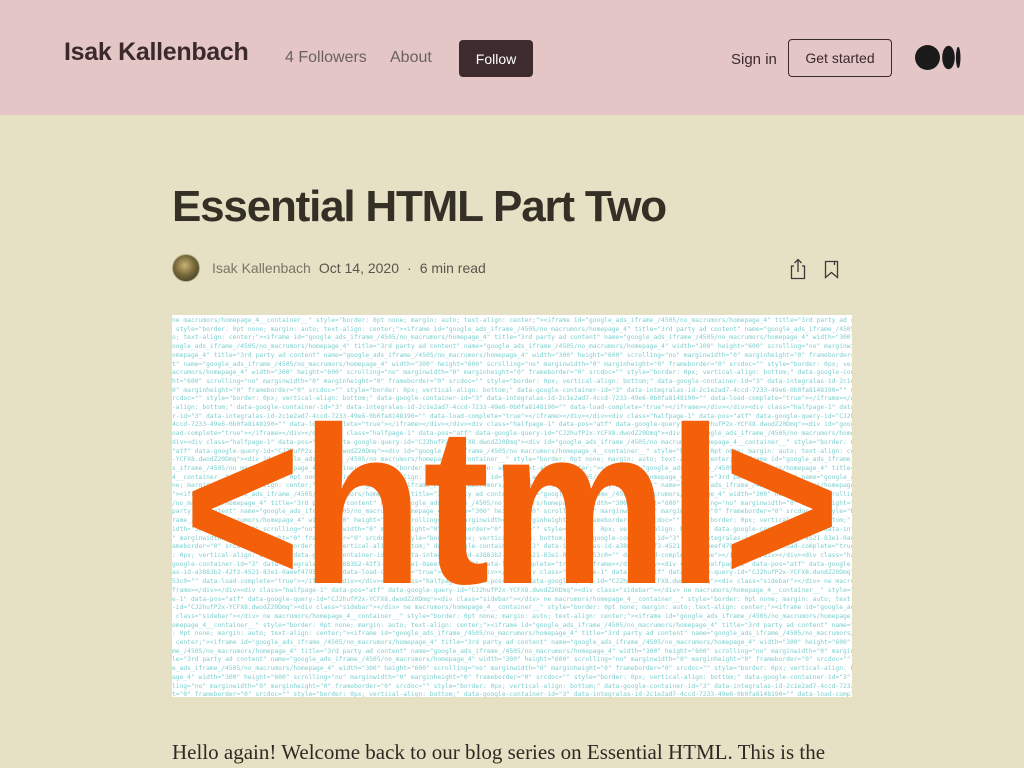 The image size is (1024, 768). What do you see at coordinates (186, 268) in the screenshot?
I see `author-avatar` at bounding box center [186, 268].